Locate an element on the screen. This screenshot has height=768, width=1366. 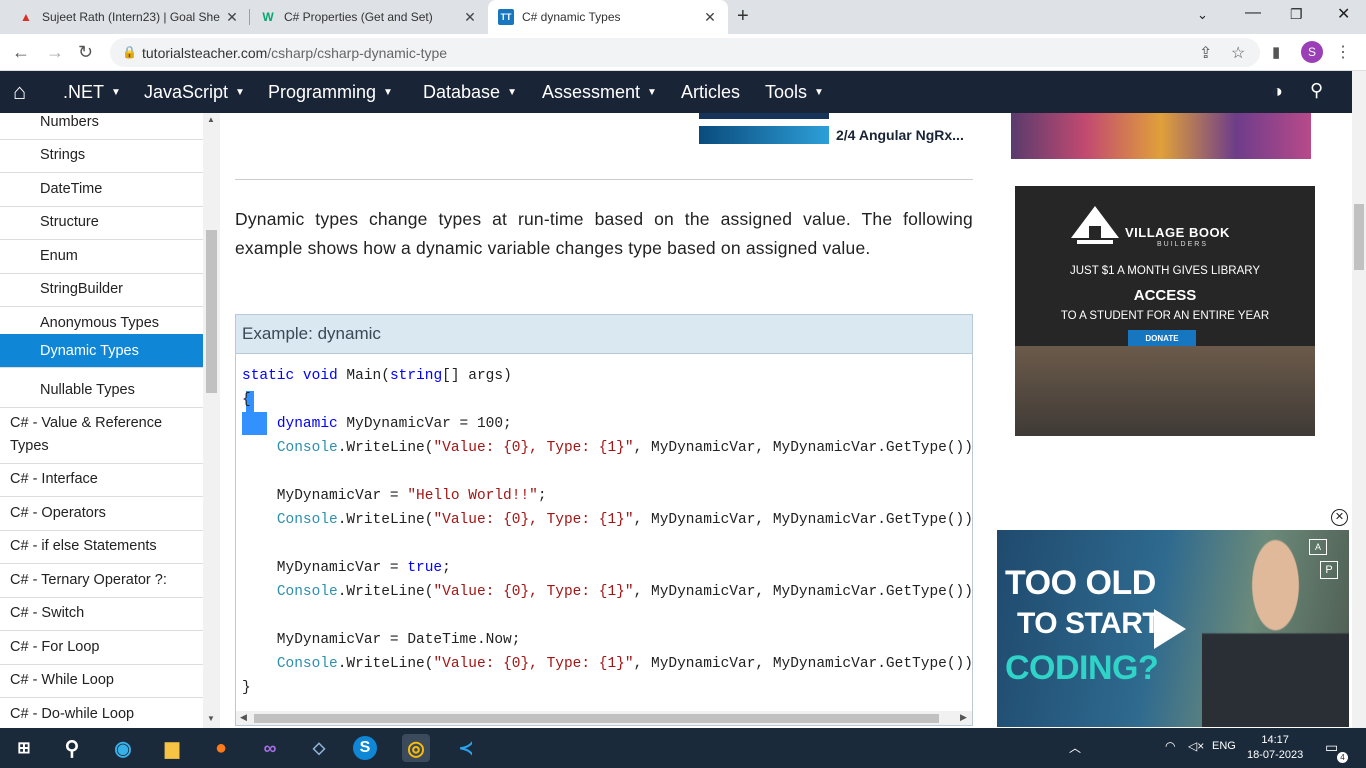
notification-count-badge: 4 is located at coordinates (1342, 757).